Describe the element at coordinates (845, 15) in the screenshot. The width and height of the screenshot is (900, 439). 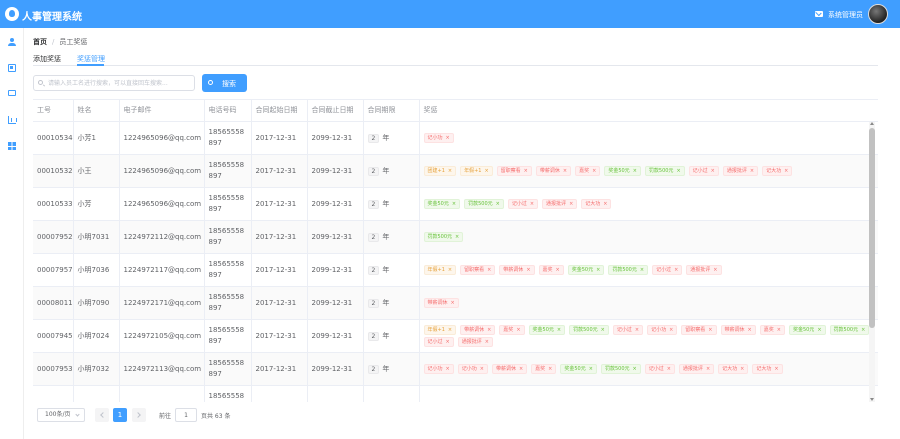
I see `user-name: 系统管理员` at that location.